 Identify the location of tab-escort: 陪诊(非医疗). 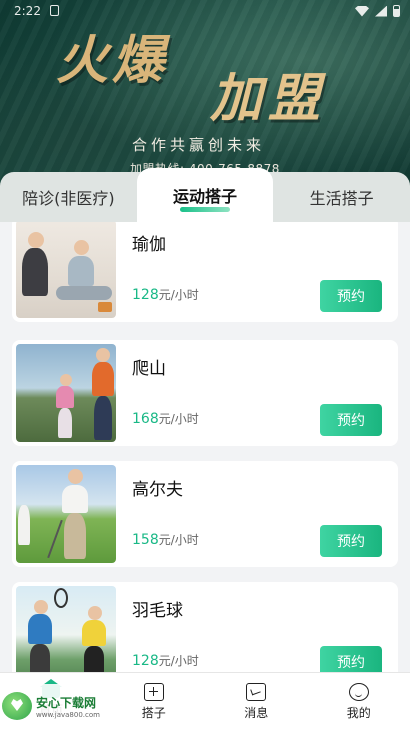
(68, 197).